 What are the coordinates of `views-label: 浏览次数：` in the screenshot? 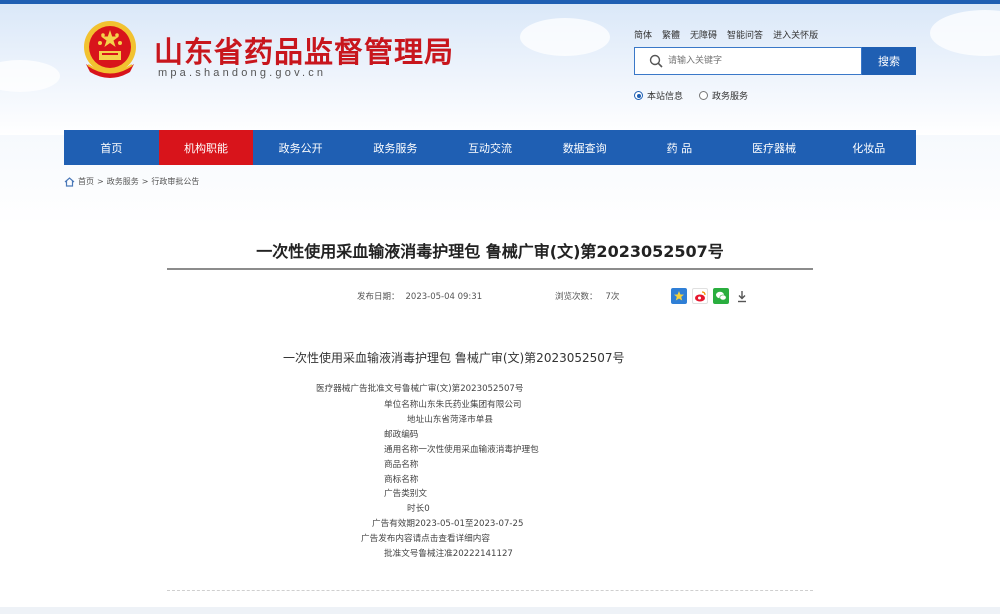 It's located at (576, 297).